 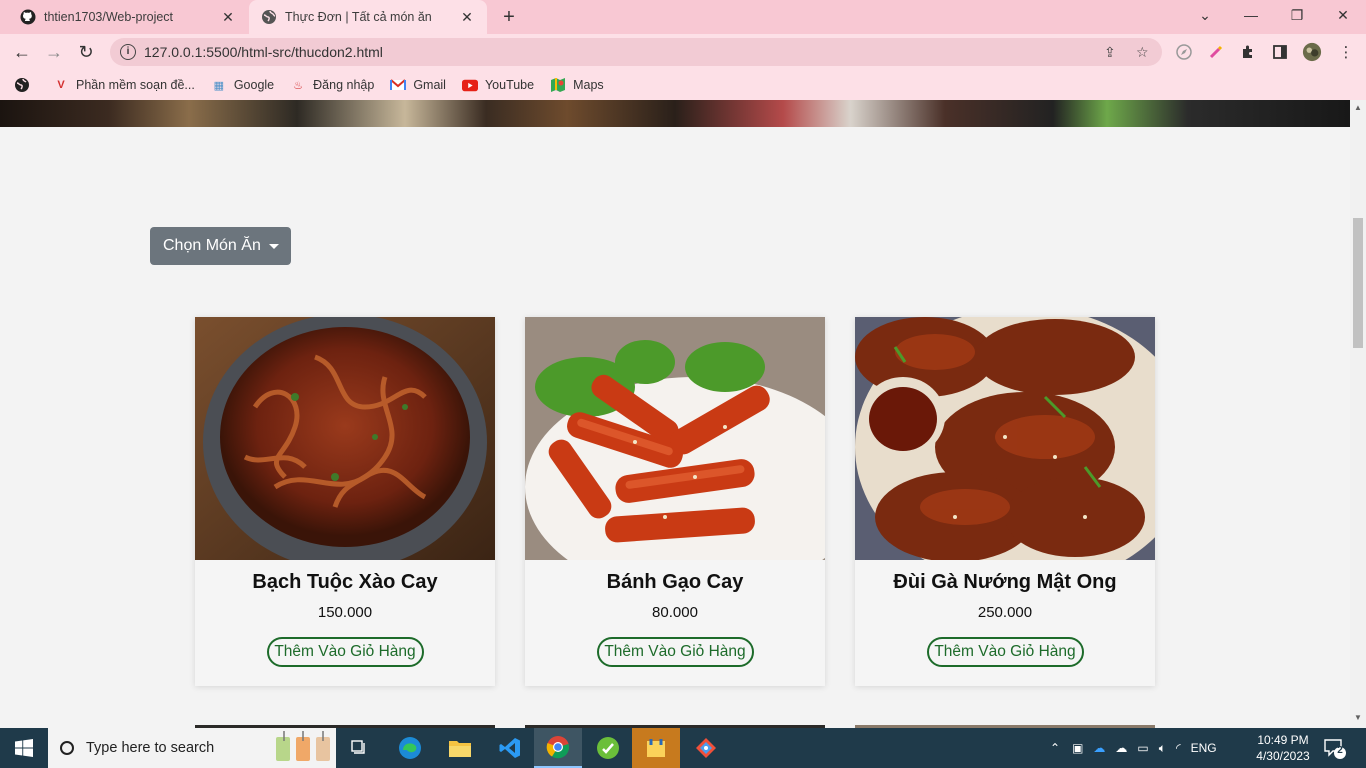 What do you see at coordinates (510, 748) in the screenshot?
I see `vscode-icon` at bounding box center [510, 748].